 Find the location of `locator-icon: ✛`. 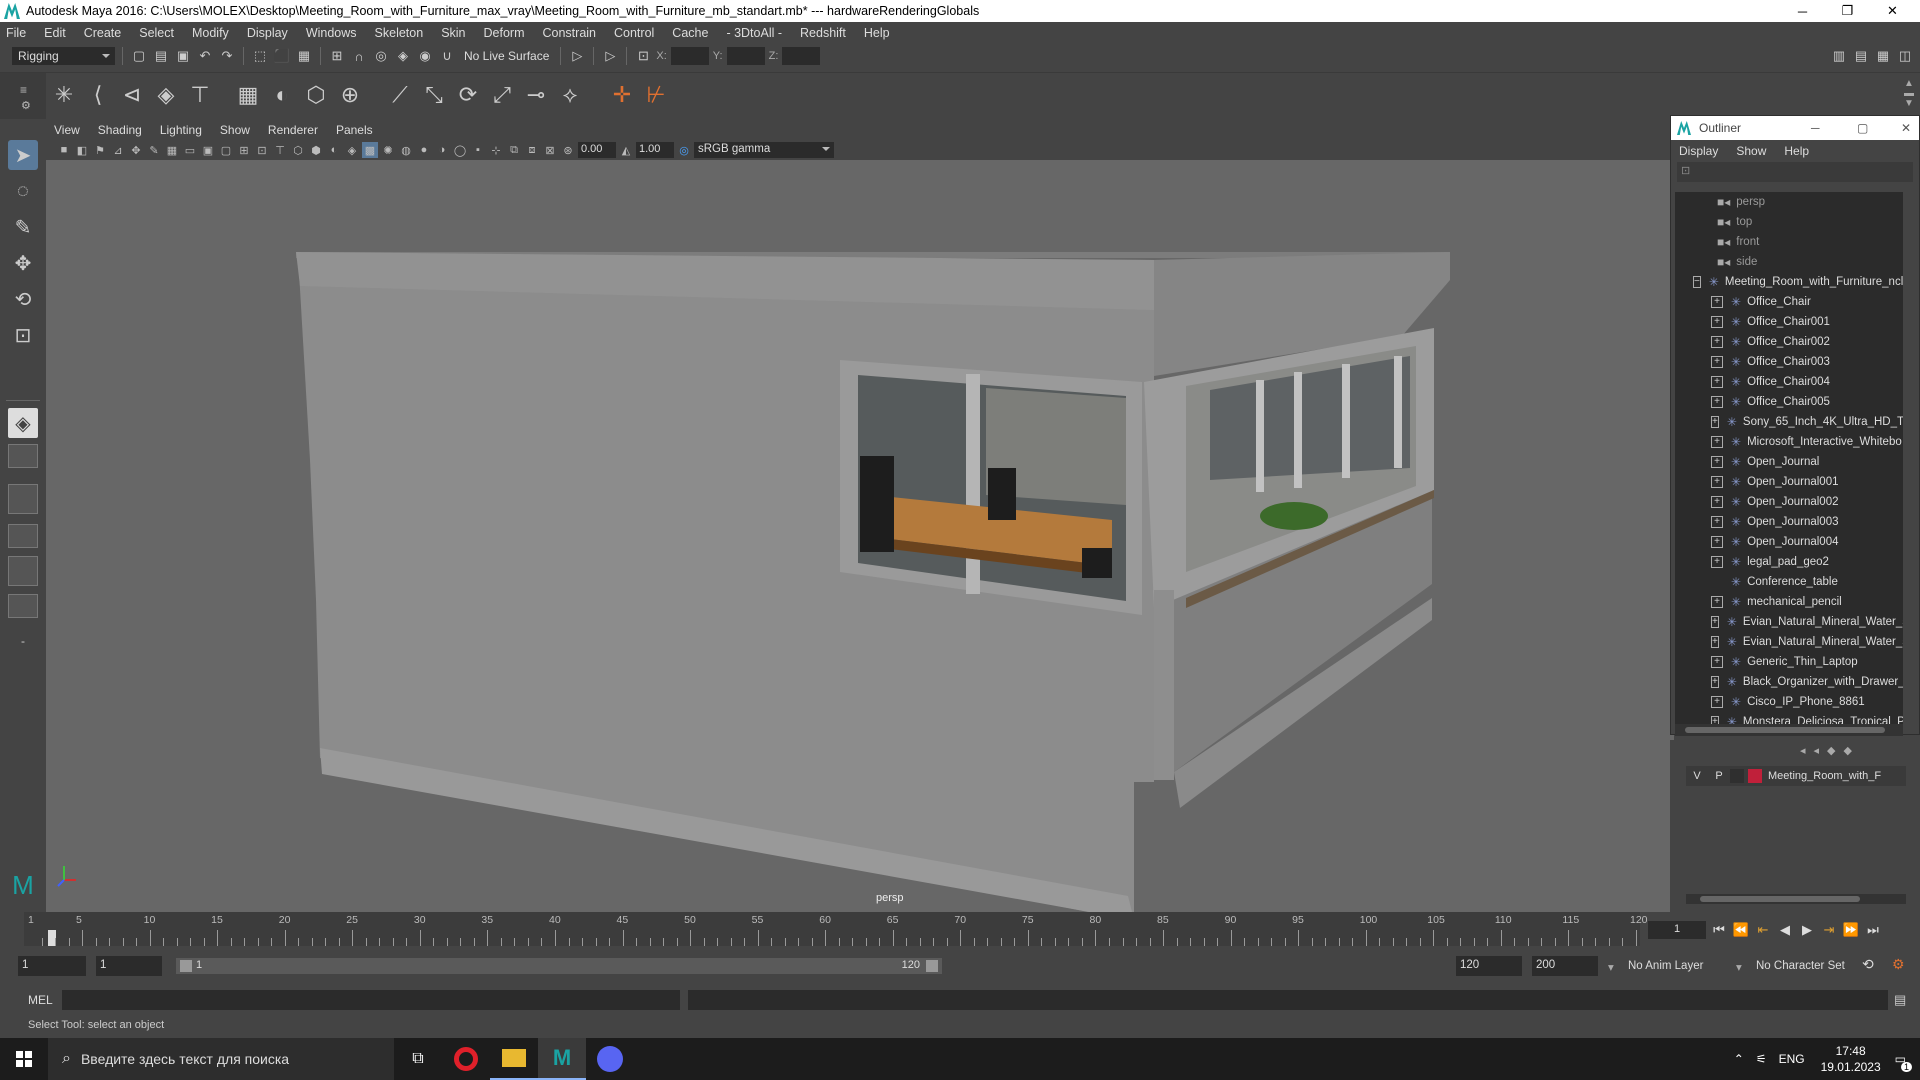

locator-icon: ✛ is located at coordinates (622, 95).